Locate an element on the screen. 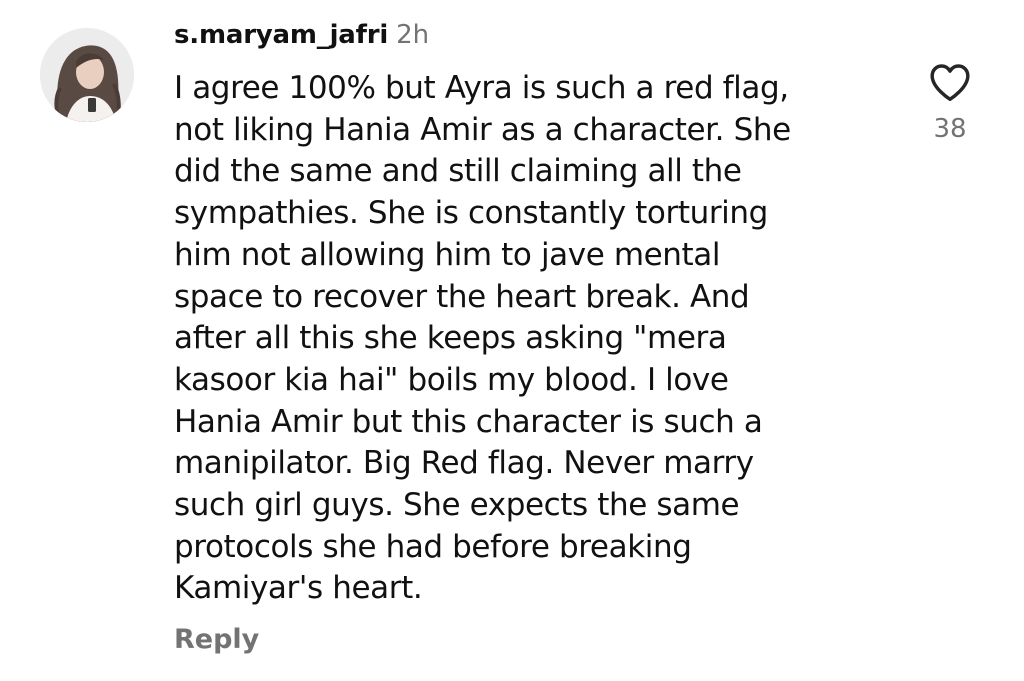 This screenshot has width=1024, height=681. like-button is located at coordinates (950, 82).